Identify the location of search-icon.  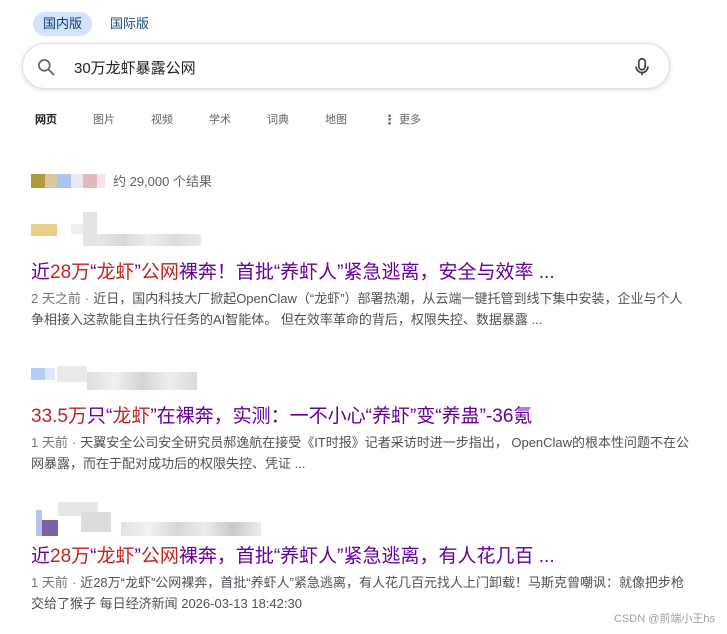
(46, 67).